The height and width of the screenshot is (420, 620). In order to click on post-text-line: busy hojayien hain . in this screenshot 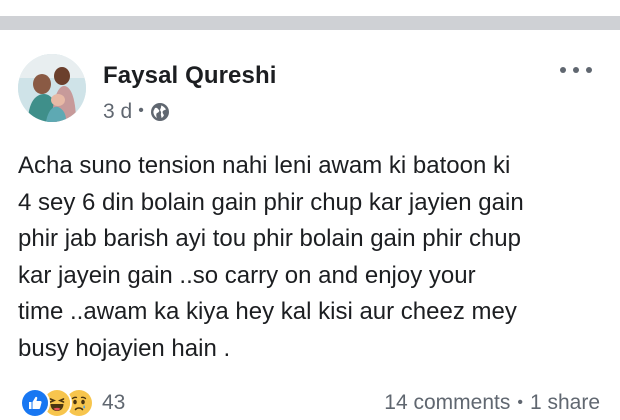, I will do `click(124, 348)`.